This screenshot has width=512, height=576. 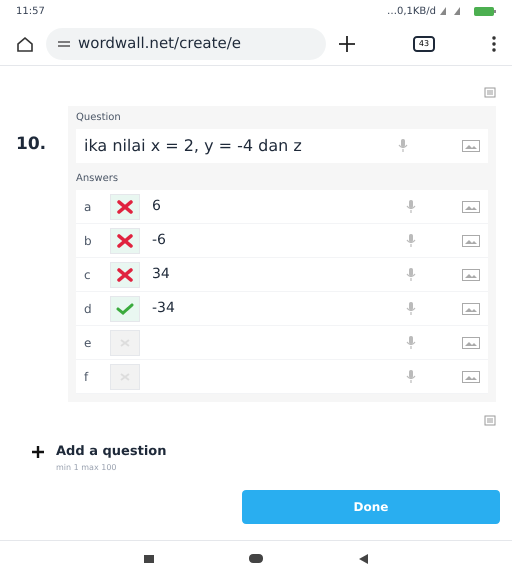 I want to click on answer-letter: b, so click(x=88, y=241).